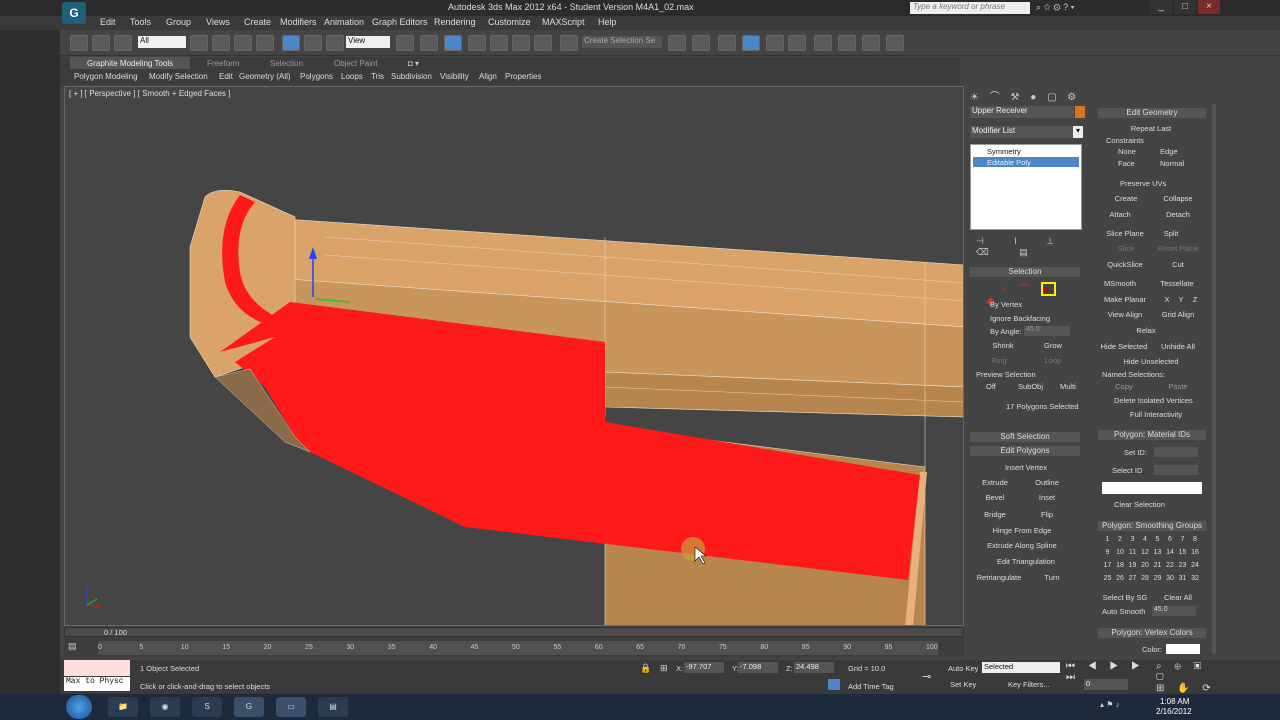 Image resolution: width=1280 pixels, height=720 pixels. What do you see at coordinates (79, 707) in the screenshot?
I see `start-button` at bounding box center [79, 707].